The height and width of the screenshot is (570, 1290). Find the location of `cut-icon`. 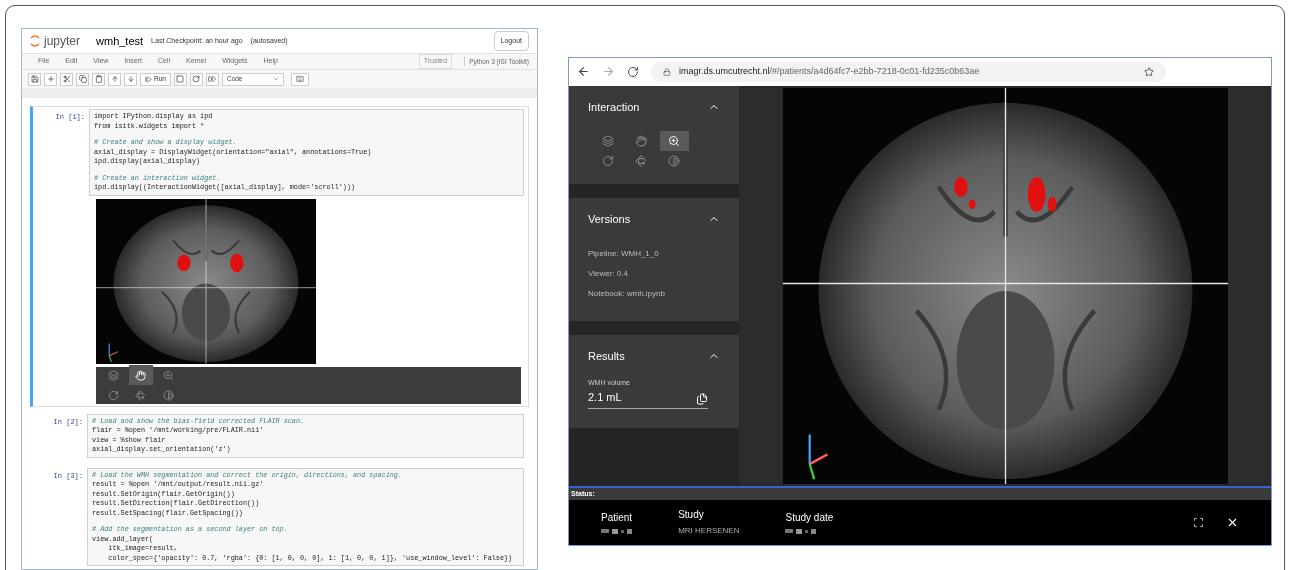

cut-icon is located at coordinates (66, 79).